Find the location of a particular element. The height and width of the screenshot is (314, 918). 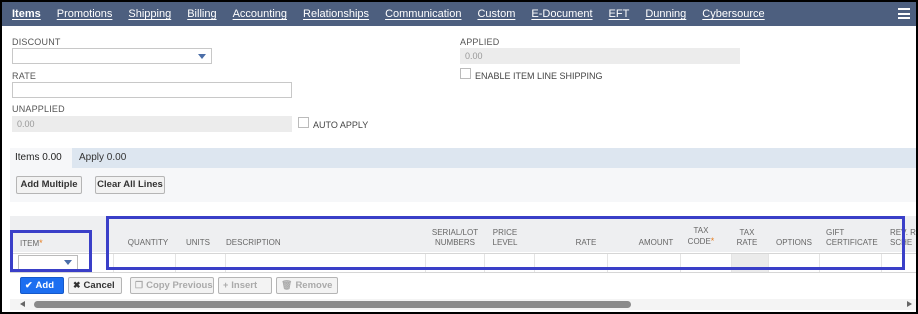

discount-label: DISCOUNT is located at coordinates (36, 42).